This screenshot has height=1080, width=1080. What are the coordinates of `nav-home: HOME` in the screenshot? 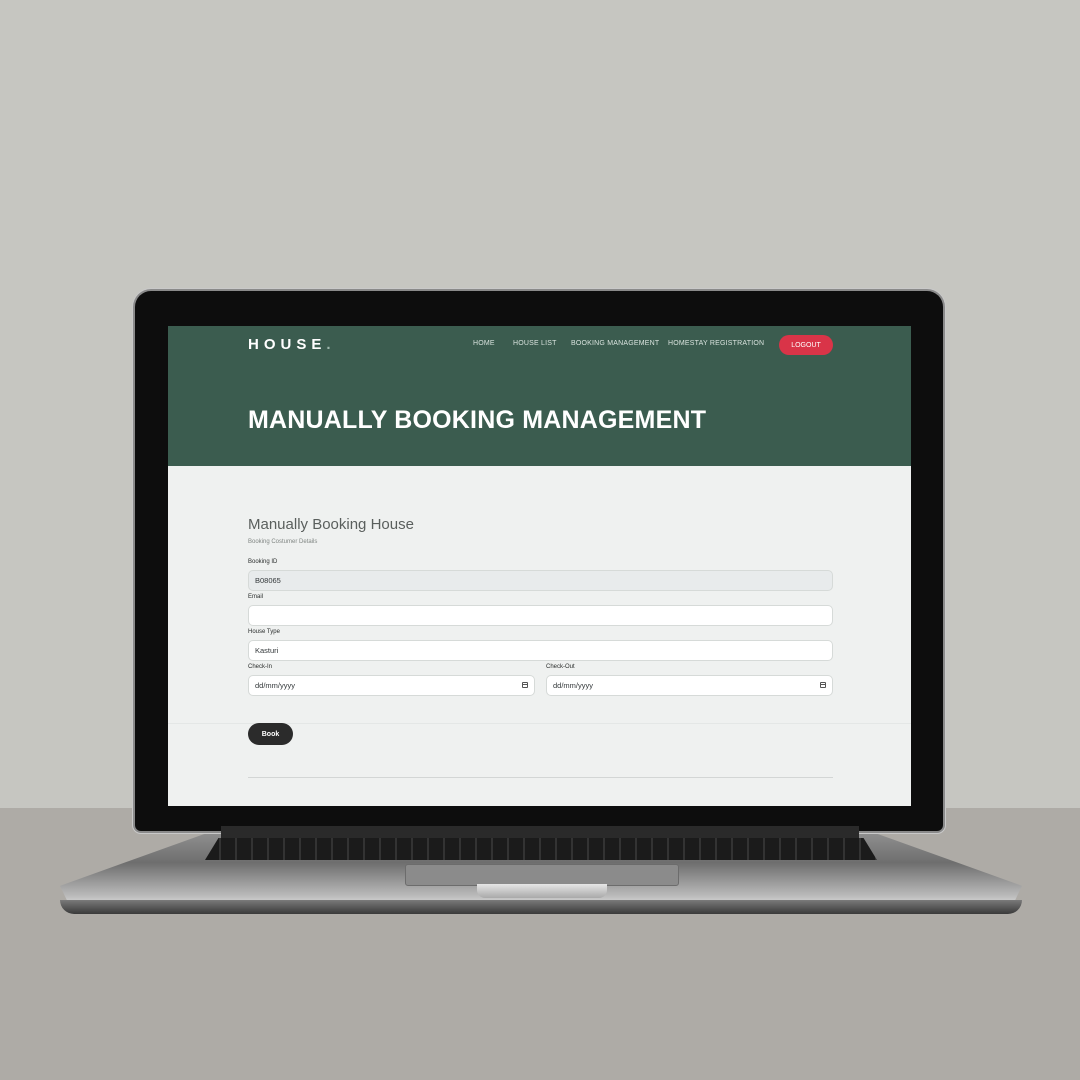 It's located at (484, 343).